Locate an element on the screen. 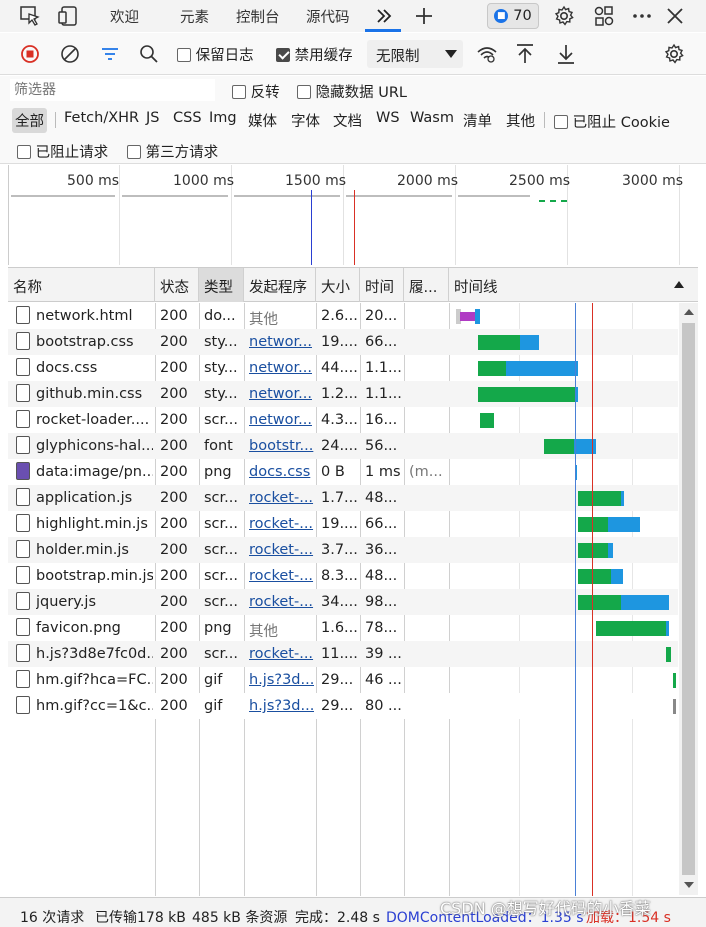 Image resolution: width=706 pixels, height=927 pixels. disable-cache-label: 禁用缓存 is located at coordinates (323, 56).